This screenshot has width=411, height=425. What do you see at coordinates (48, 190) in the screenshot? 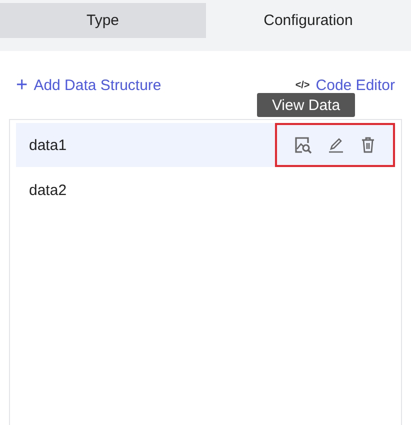
I see `item-name: data2` at bounding box center [48, 190].